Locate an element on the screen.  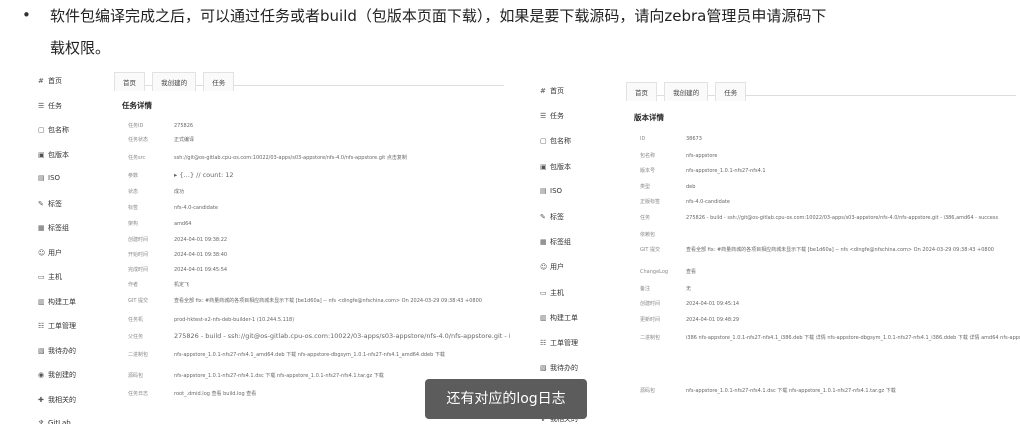
sidebar-item: ✚ 我相关的 is located at coordinates (57, 400).